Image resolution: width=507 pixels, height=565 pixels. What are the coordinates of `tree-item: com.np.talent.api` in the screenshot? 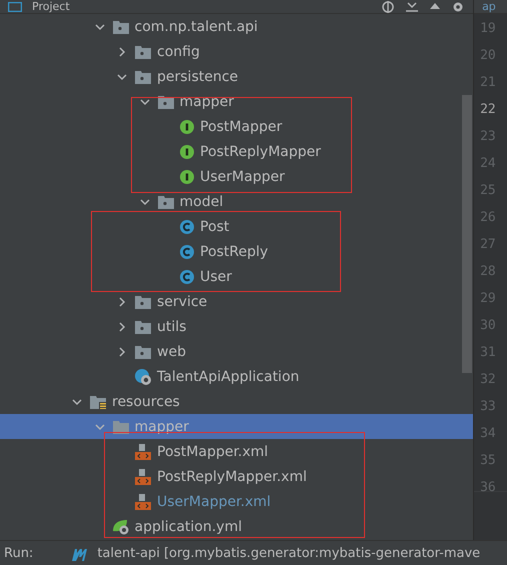 It's located at (237, 26).